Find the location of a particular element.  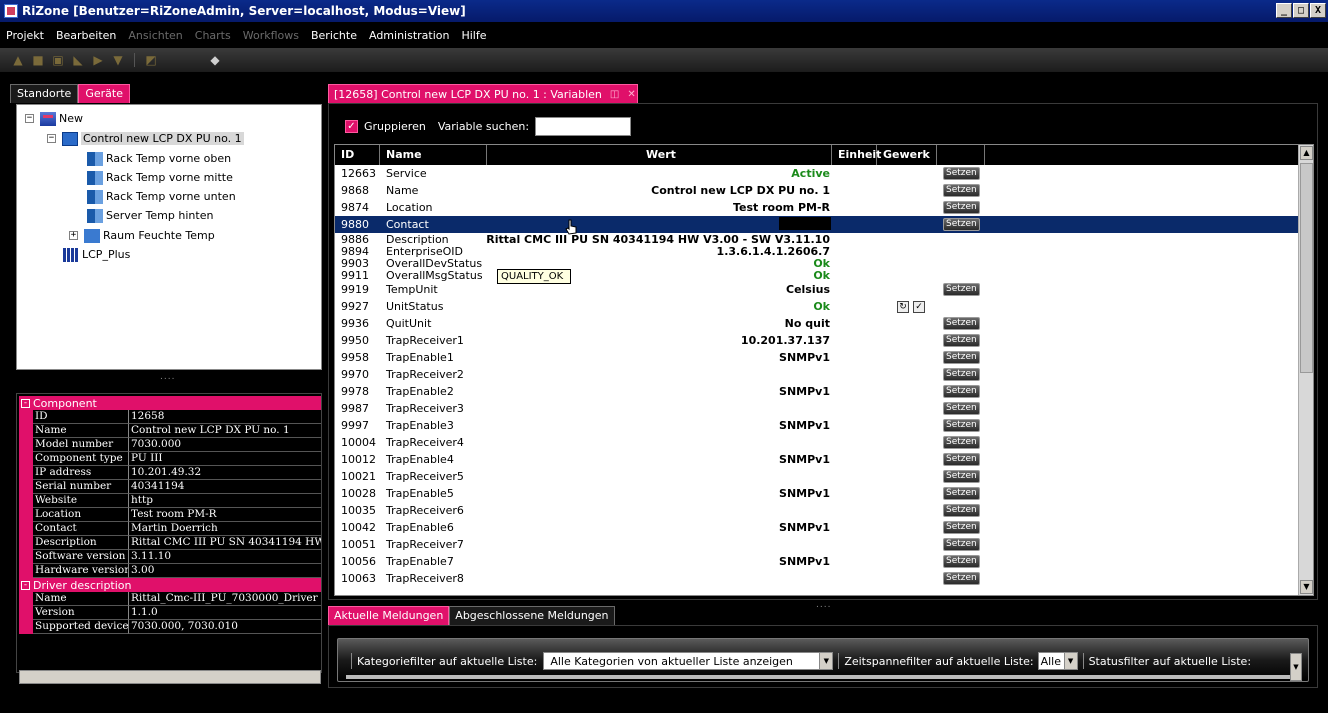

table-row: 10021 TrapReceiver5 Setzen is located at coordinates (817, 476).